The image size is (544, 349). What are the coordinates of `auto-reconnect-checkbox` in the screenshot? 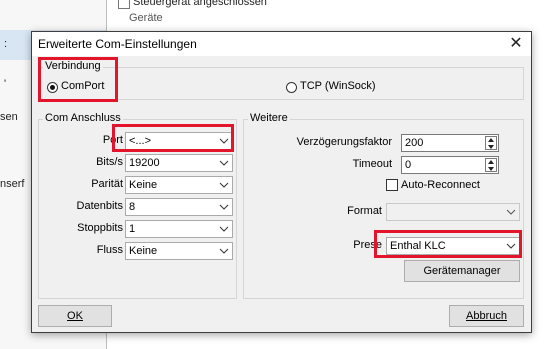 It's located at (392, 185).